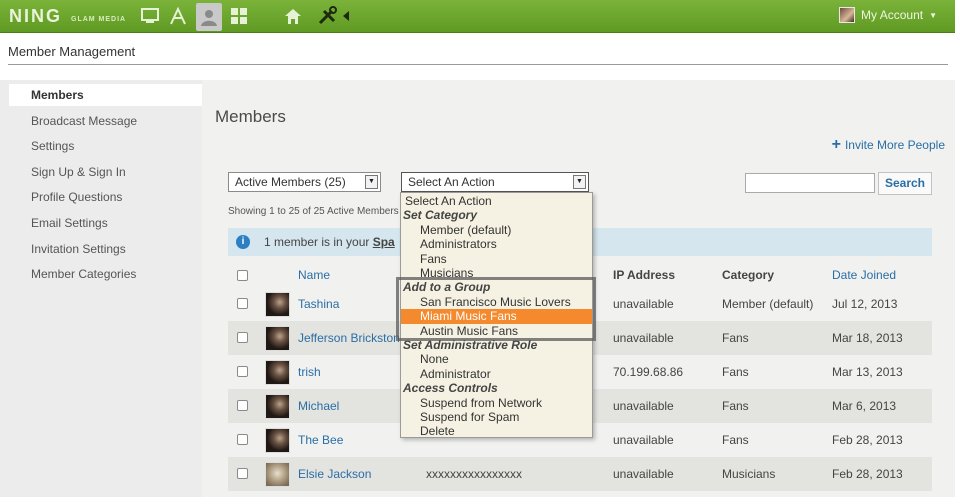 The width and height of the screenshot is (955, 497). I want to click on showing-count: Showing 1 to 25 of 25 Active Members, so click(313, 211).